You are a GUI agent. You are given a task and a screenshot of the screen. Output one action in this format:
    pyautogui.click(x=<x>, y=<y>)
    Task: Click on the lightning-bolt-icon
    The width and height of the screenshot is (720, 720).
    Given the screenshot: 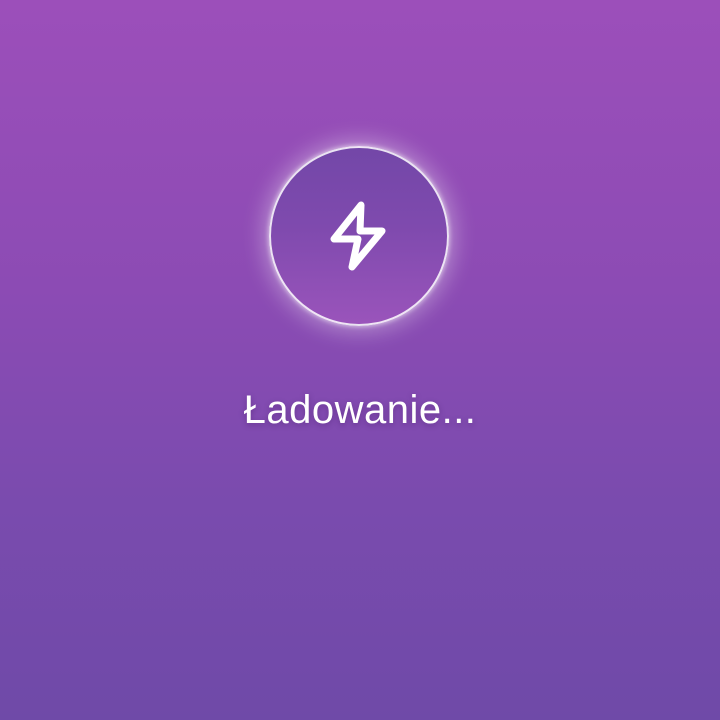 What is the action you would take?
    pyautogui.click(x=358, y=236)
    